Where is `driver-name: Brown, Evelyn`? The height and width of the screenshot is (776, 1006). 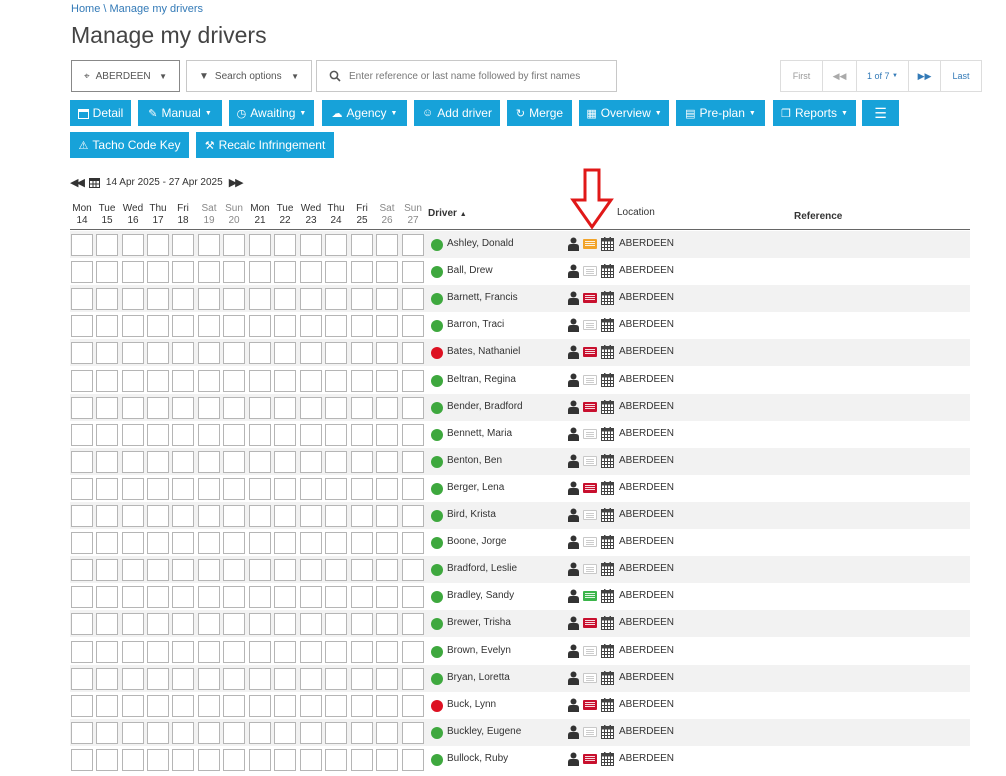
driver-name: Brown, Evelyn is located at coordinates (479, 650).